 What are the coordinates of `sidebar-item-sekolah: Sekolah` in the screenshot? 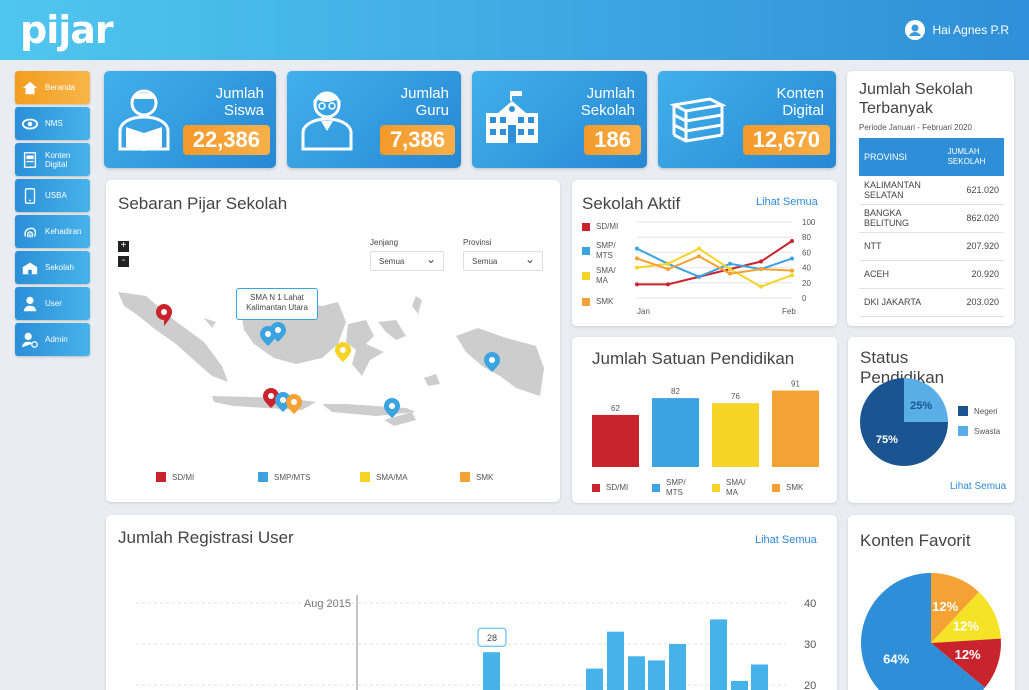 It's located at (52, 267).